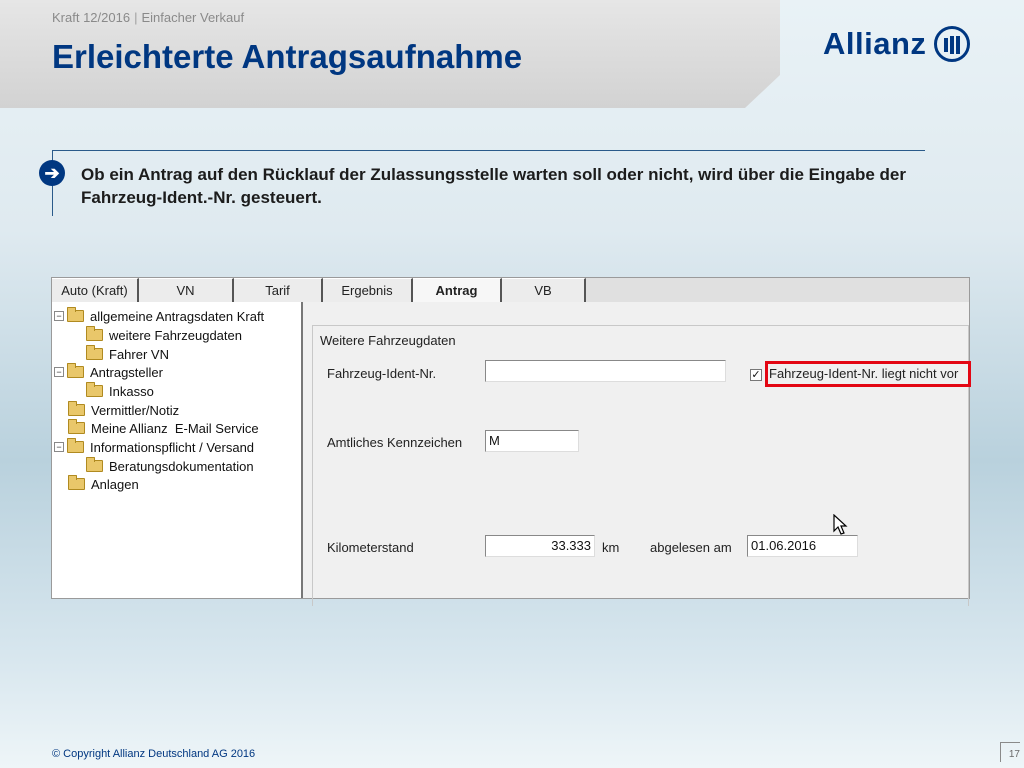  What do you see at coordinates (457, 290) in the screenshot?
I see `tab-antrag: Antrag` at bounding box center [457, 290].